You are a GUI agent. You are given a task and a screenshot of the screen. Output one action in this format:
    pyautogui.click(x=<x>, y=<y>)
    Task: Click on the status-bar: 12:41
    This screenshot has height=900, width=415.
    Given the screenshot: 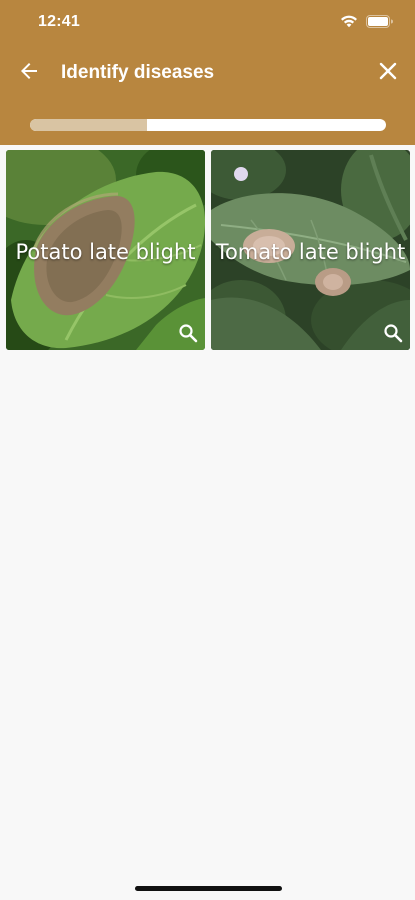 What is the action you would take?
    pyautogui.click(x=207, y=23)
    